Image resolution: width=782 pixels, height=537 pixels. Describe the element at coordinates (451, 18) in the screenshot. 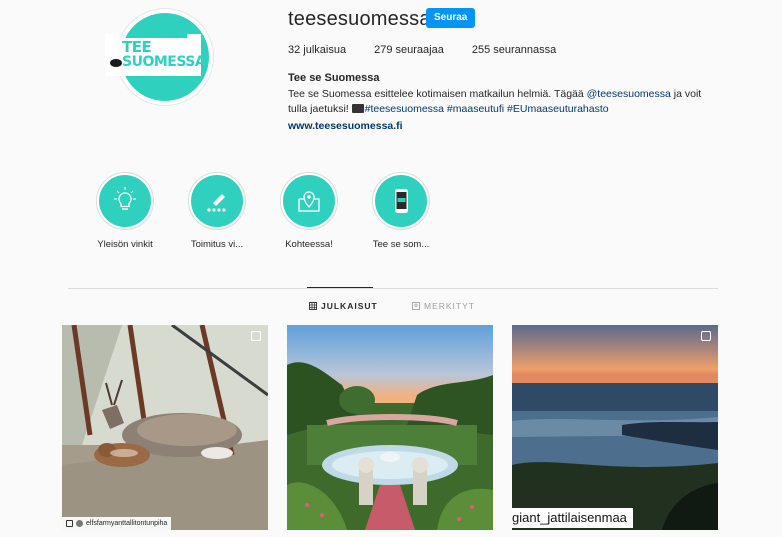

I see `follow-button: Seuraa` at that location.